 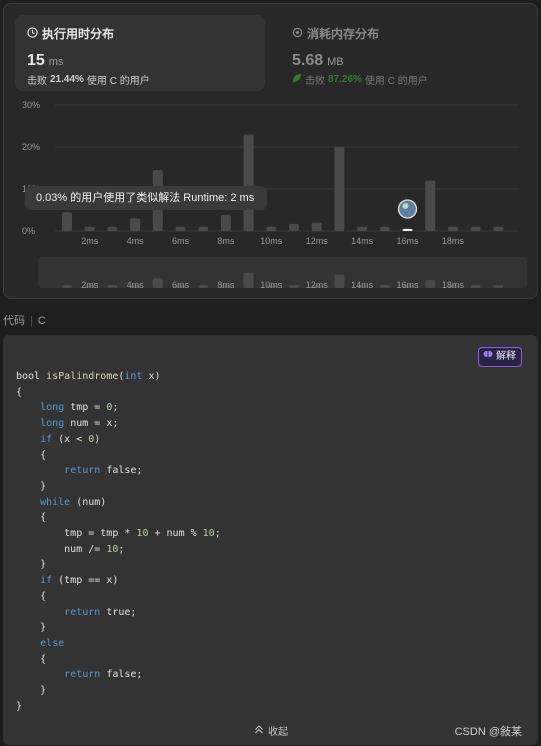 I want to click on chart-tooltip: 0.03% 的用户使用了类似解法 Runtime: 2 ms, so click(x=146, y=198).